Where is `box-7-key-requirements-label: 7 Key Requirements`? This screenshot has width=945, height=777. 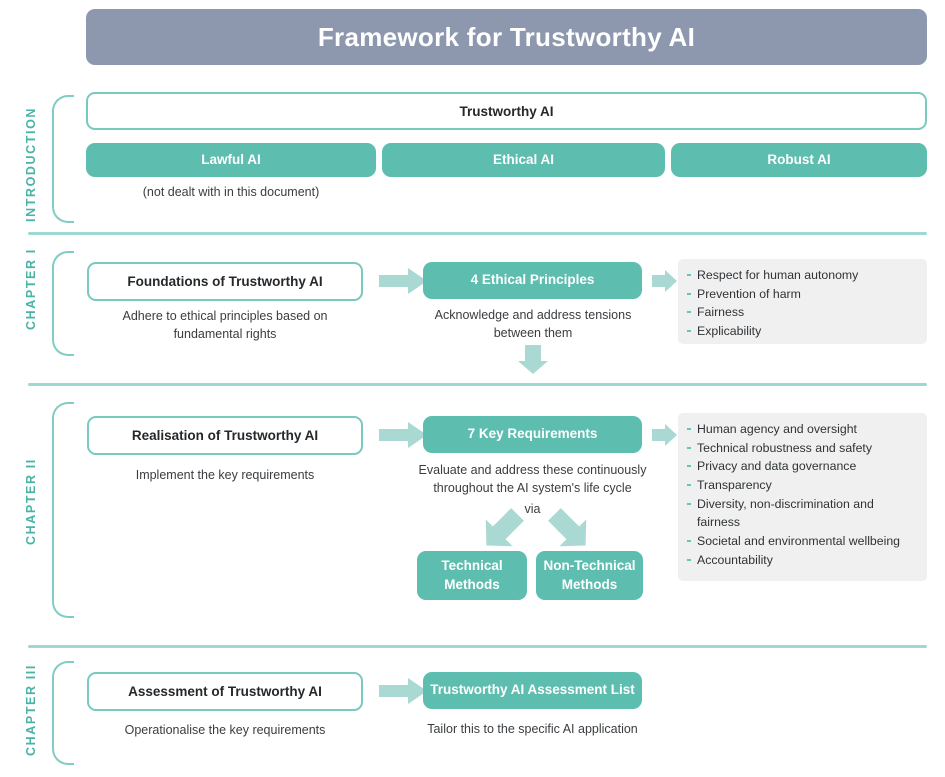 box-7-key-requirements-label: 7 Key Requirements is located at coordinates (532, 434).